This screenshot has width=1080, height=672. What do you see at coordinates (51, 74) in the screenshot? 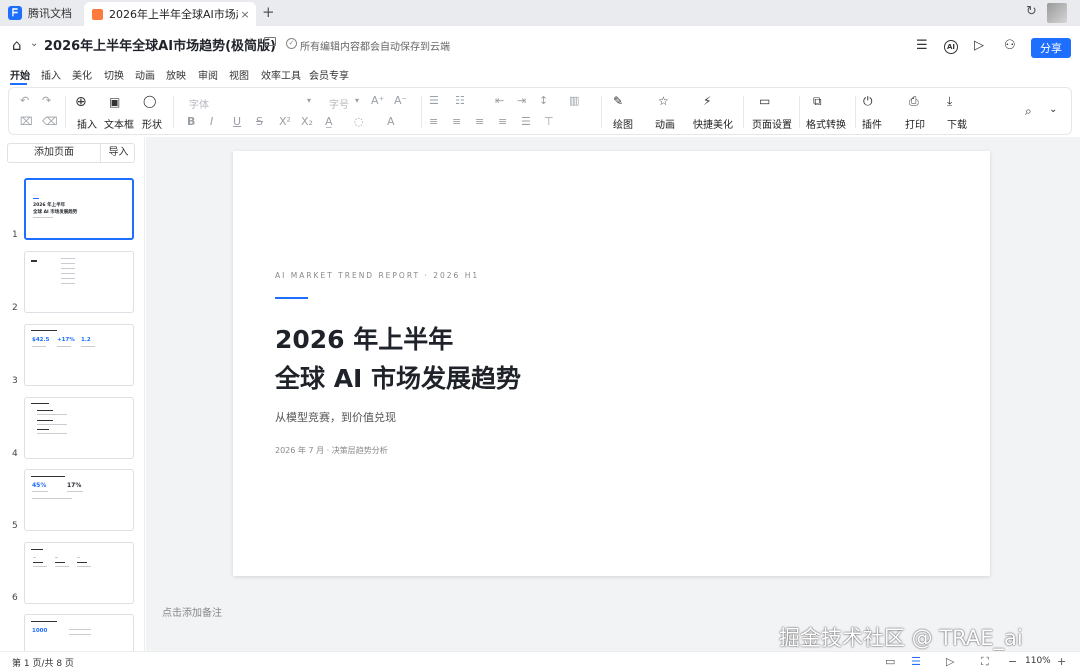
I see `tab-insert: 插入` at bounding box center [51, 74].